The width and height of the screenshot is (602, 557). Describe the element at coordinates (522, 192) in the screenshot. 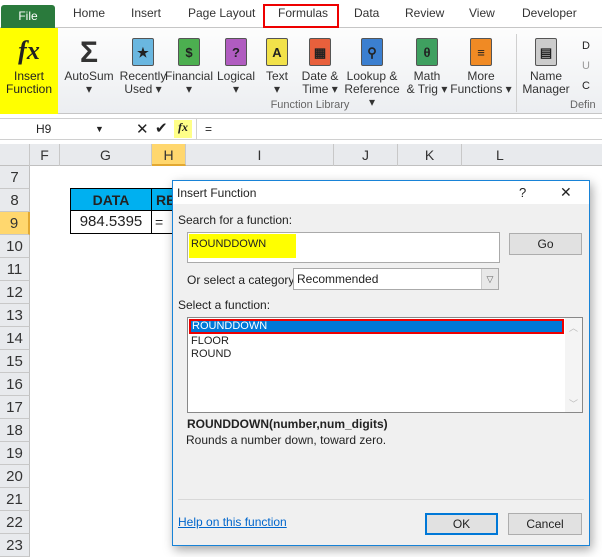

I see `help-button: ?` at that location.